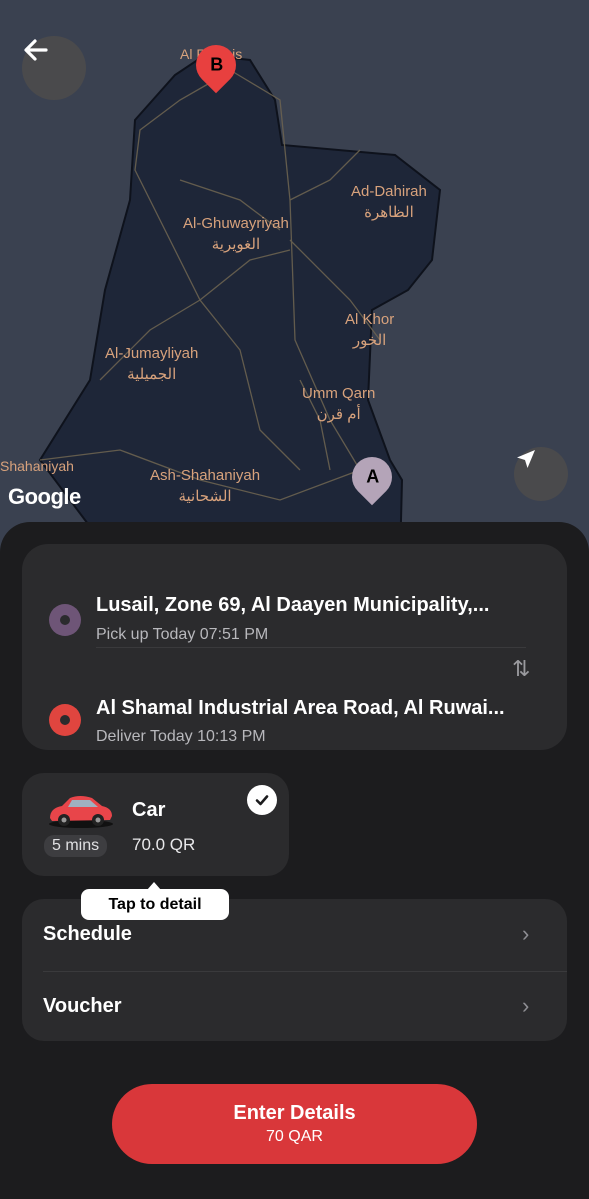 This screenshot has height=1199, width=589. What do you see at coordinates (76, 846) in the screenshot?
I see `vehicle-eta: 5 mins` at bounding box center [76, 846].